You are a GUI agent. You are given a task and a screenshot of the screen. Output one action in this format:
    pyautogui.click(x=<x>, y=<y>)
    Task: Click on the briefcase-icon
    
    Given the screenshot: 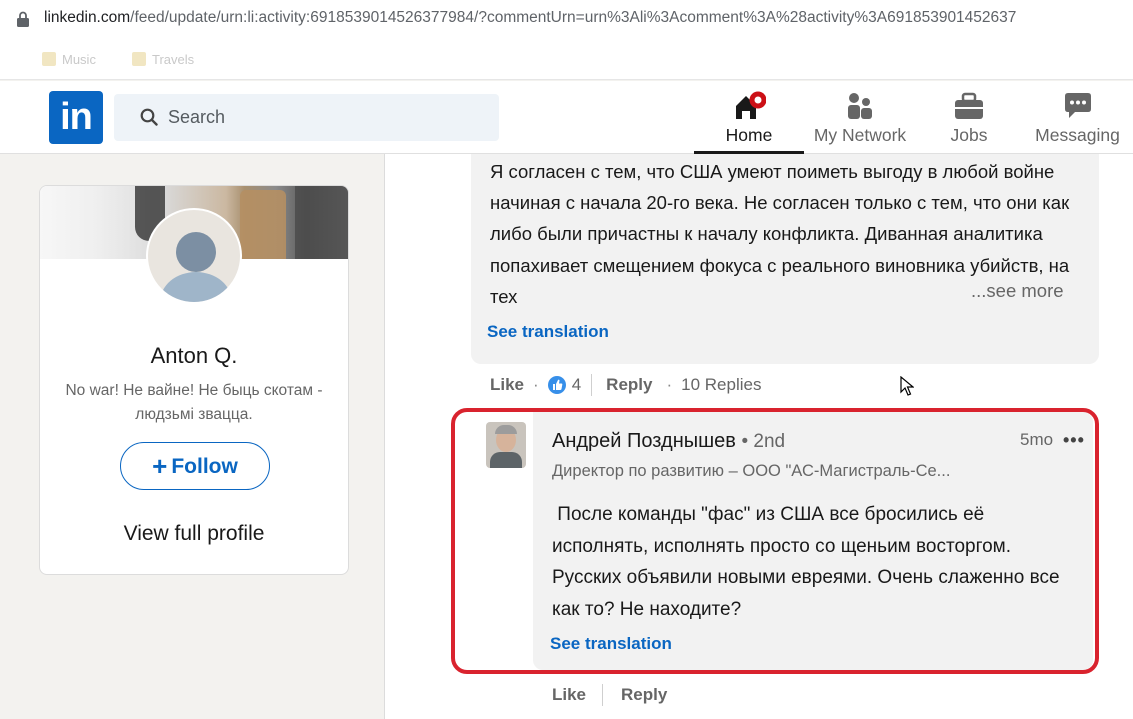 What is the action you would take?
    pyautogui.click(x=969, y=105)
    